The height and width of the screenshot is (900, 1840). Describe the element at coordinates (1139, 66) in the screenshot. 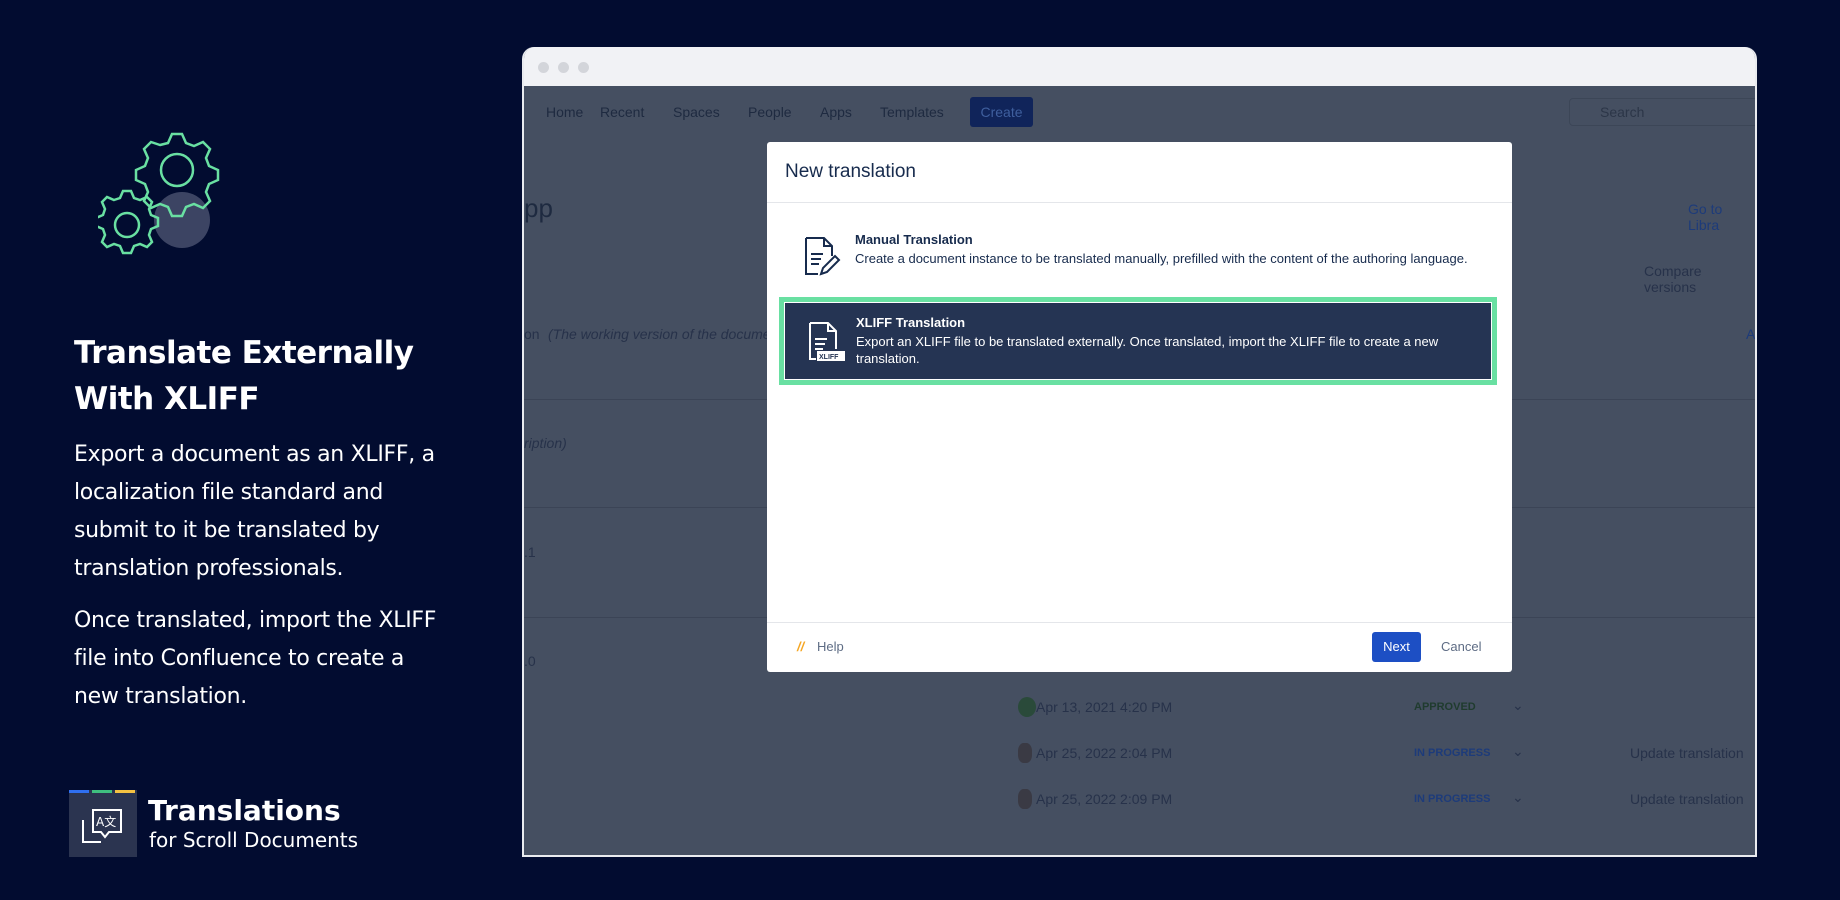

I see `browser-titlebar` at that location.